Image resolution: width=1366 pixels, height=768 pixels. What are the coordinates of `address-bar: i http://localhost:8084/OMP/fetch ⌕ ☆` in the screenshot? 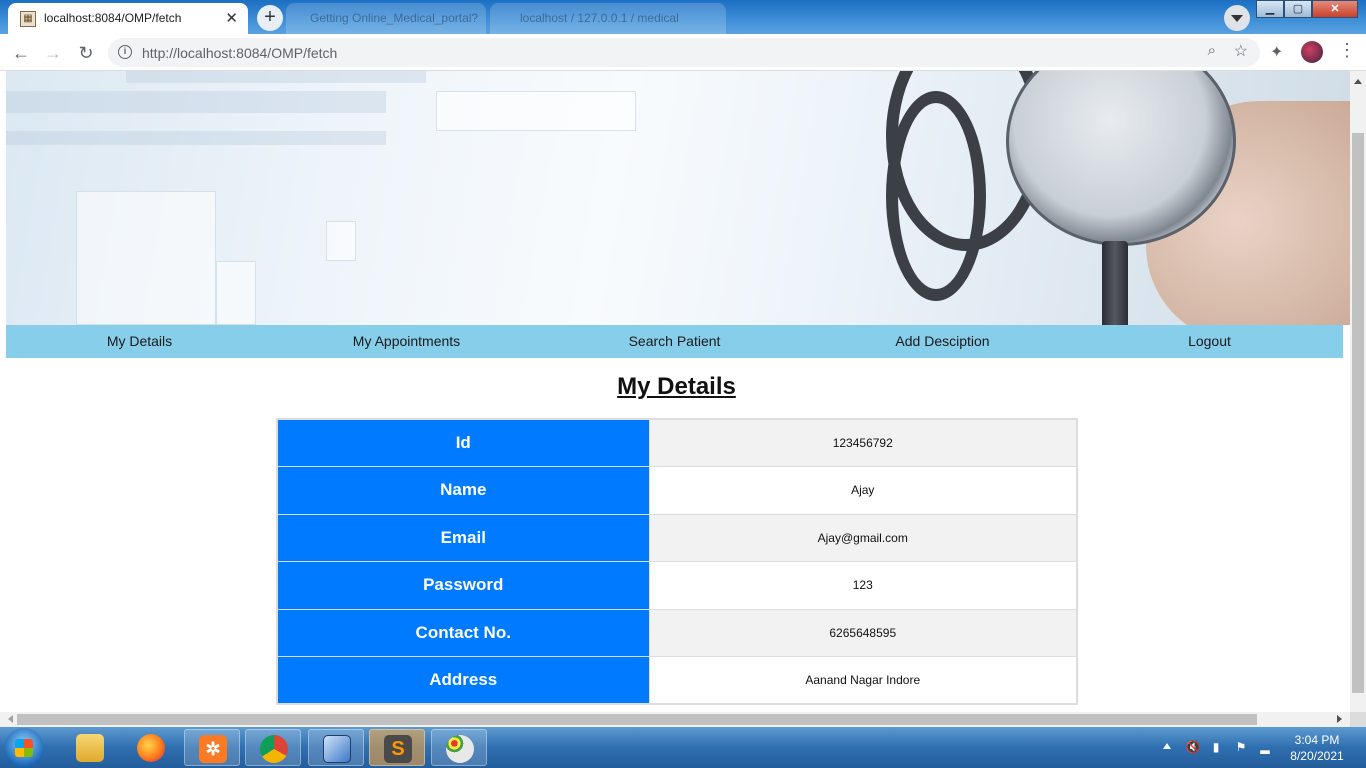 It's located at (684, 52).